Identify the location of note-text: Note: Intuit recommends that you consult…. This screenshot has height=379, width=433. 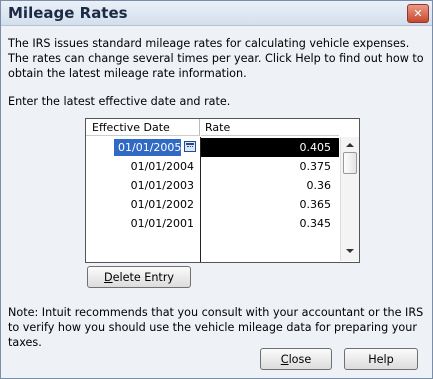
(216, 327).